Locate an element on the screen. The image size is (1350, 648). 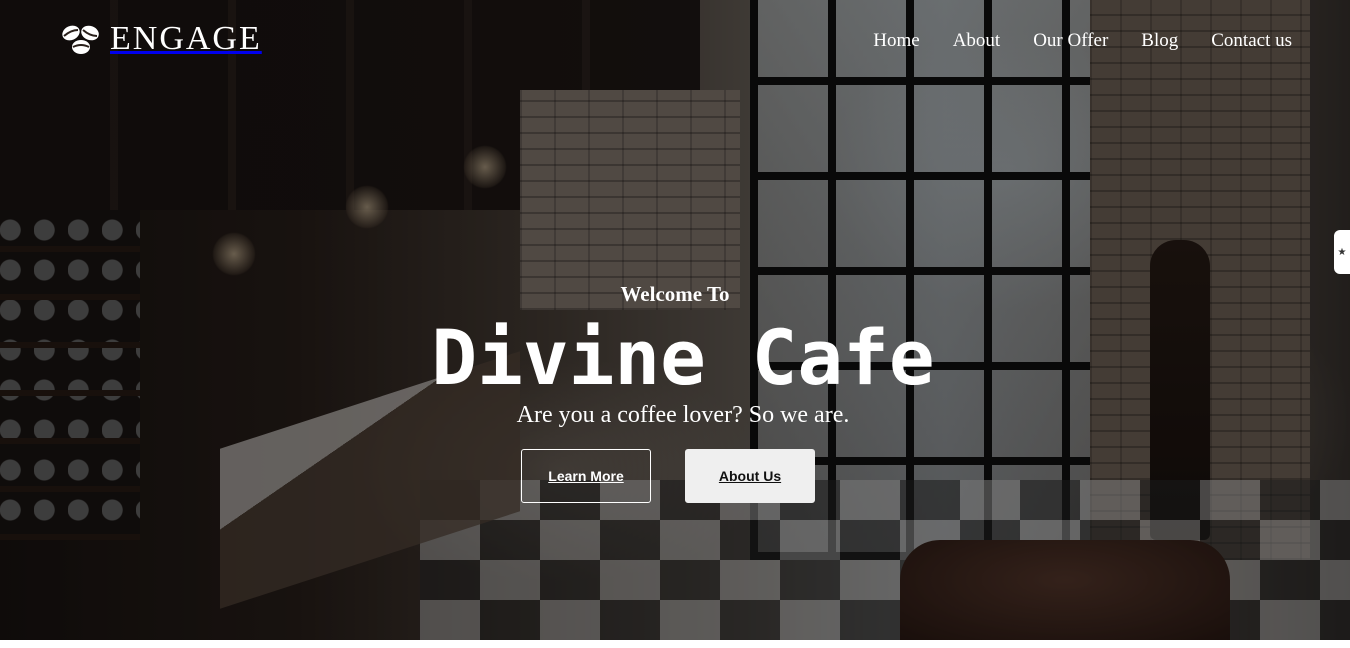
nav-home: Home is located at coordinates (896, 41).